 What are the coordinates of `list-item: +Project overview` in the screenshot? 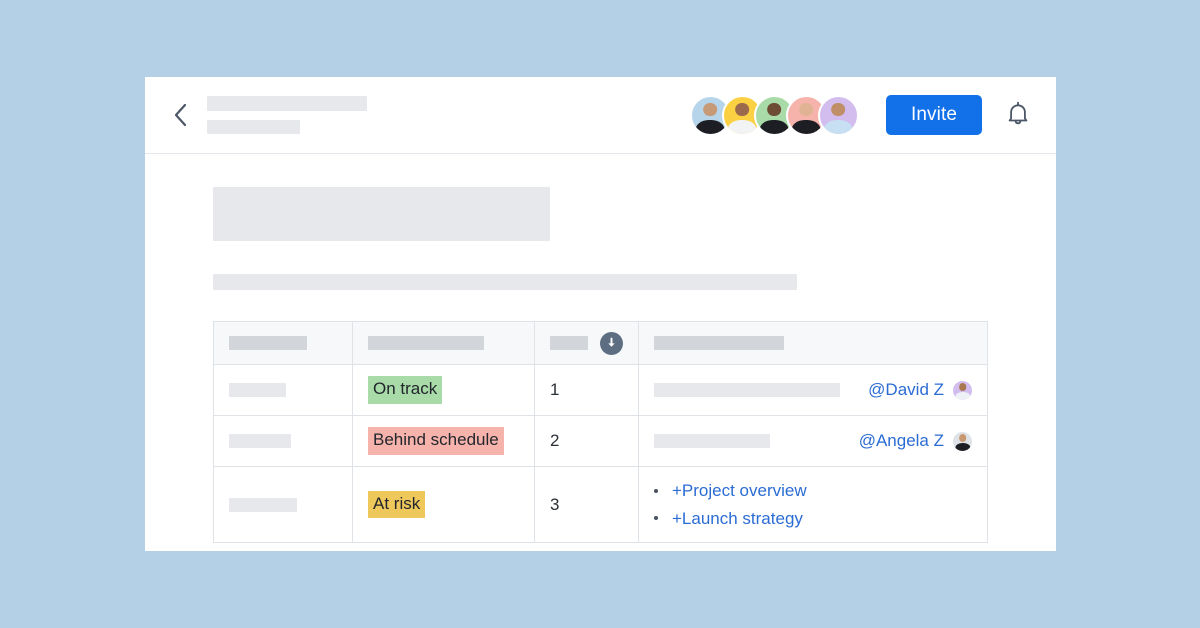 It's located at (813, 491).